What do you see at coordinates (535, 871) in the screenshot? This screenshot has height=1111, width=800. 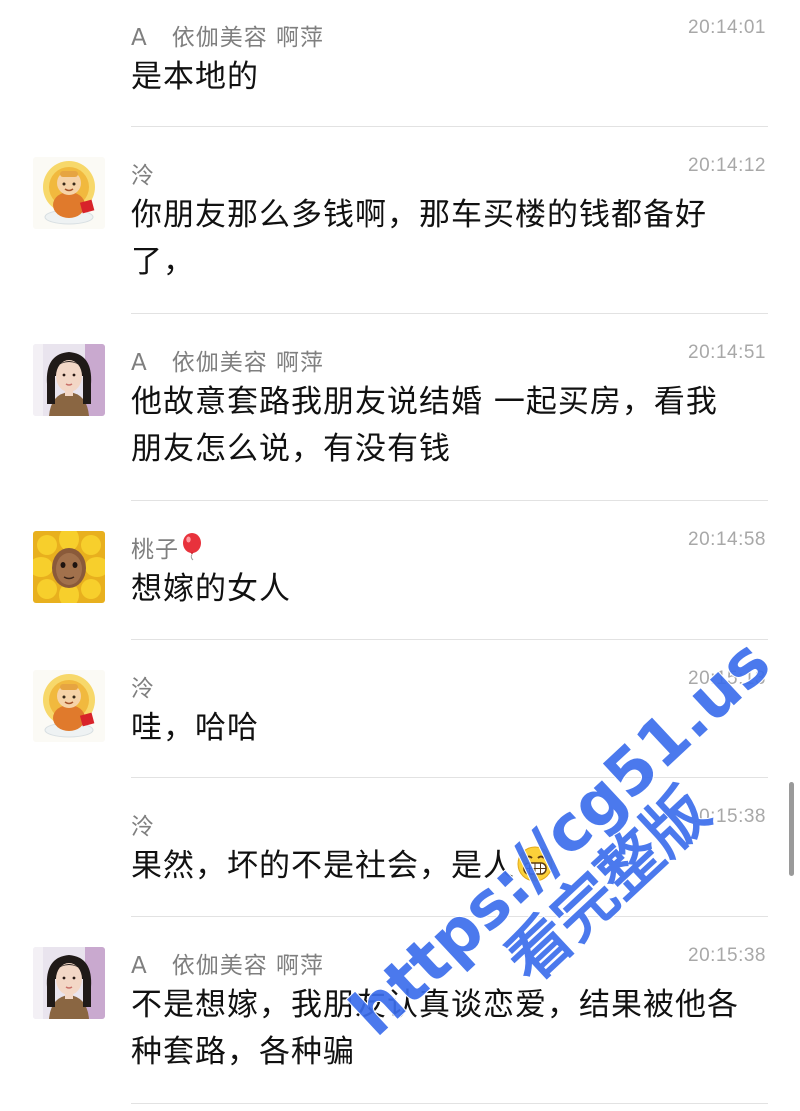 I see `grinning-face-emoji` at bounding box center [535, 871].